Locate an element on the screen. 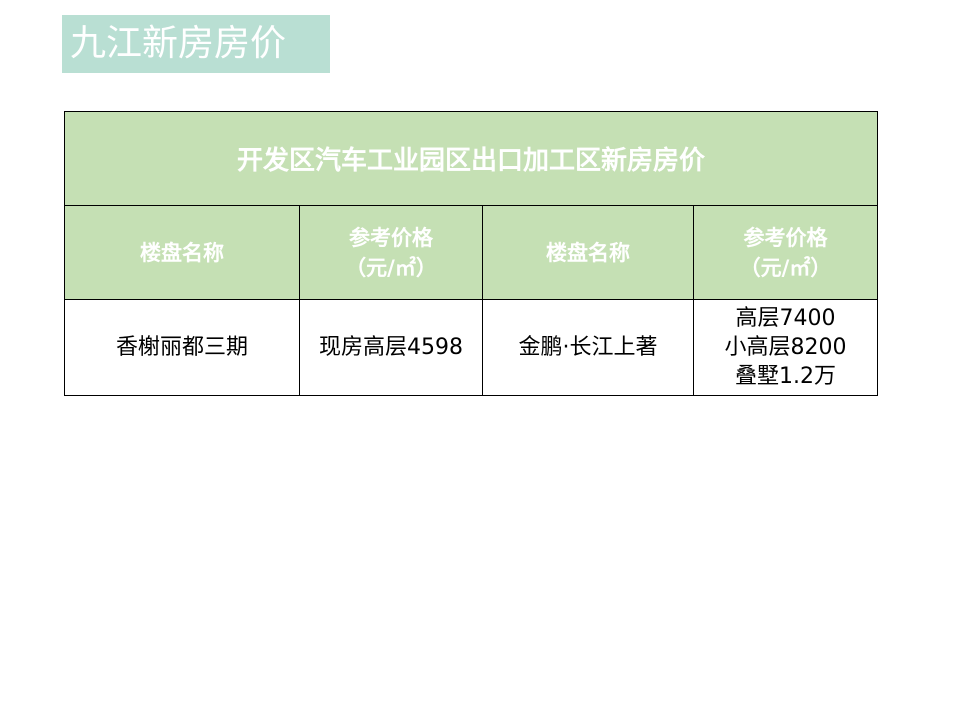  cell-line: 金鹏·长江上著 is located at coordinates (588, 347).